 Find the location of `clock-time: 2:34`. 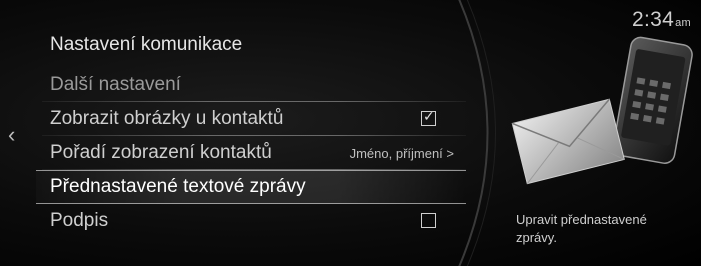

clock-time: 2:34 is located at coordinates (653, 19).